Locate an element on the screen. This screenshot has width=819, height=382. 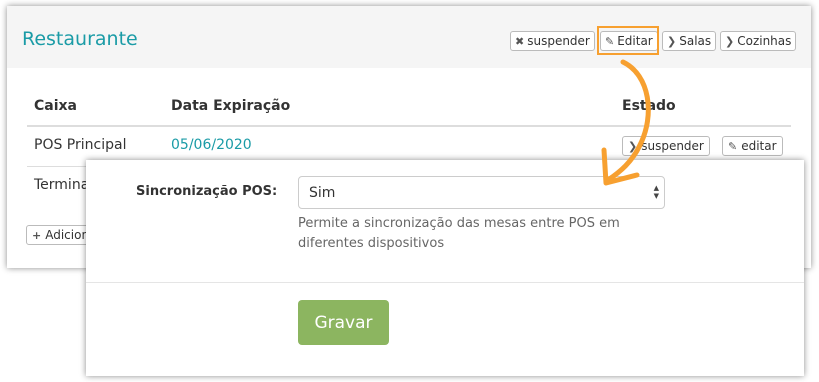
kitchens-button: ❯ Cozinhas is located at coordinates (758, 41).